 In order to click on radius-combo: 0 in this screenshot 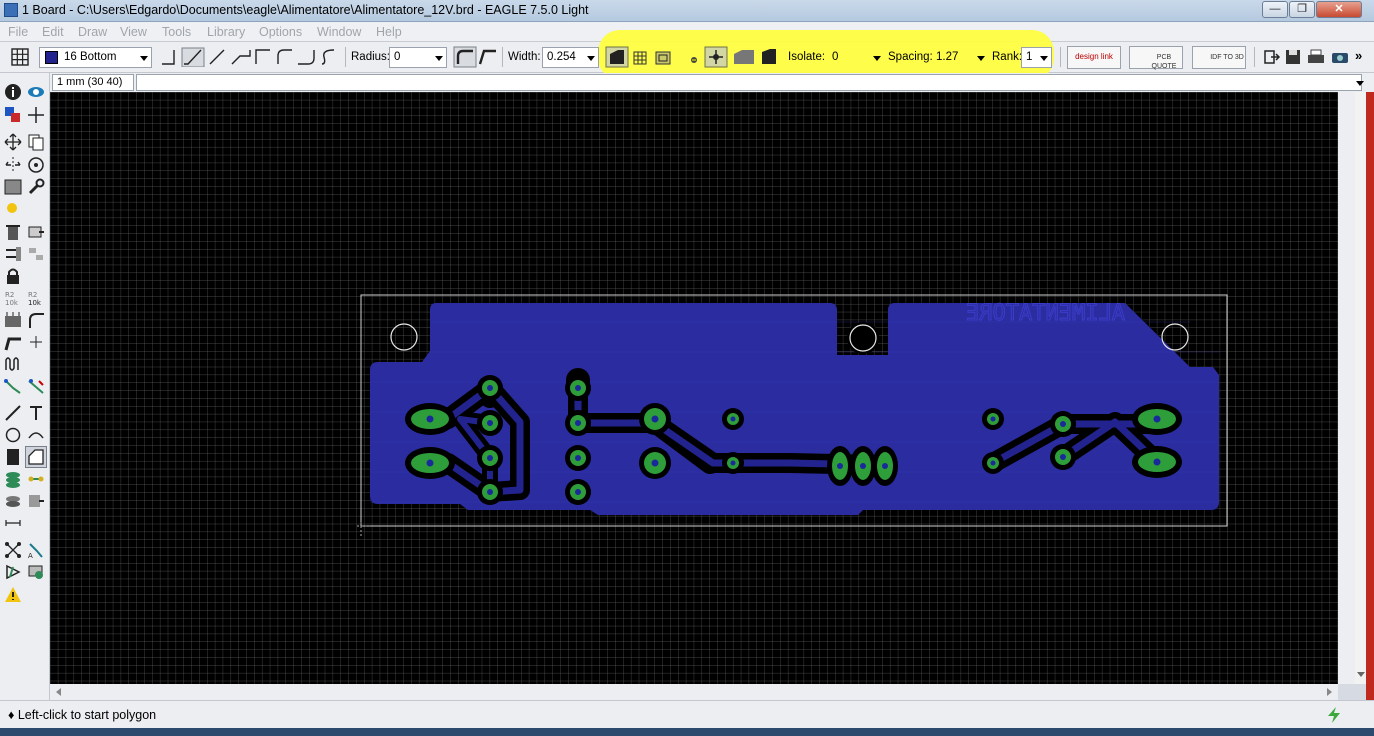, I will do `click(418, 57)`.